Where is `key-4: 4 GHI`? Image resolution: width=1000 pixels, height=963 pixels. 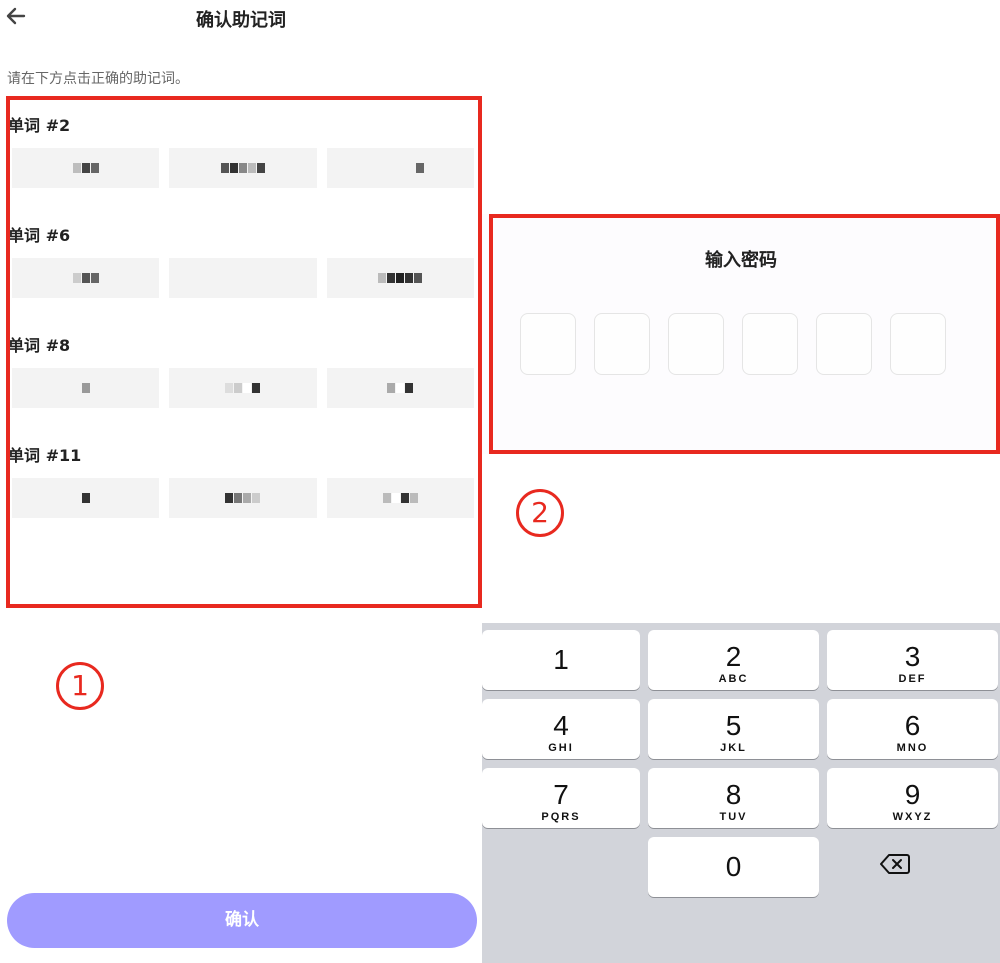
key-4: 4 GHI is located at coordinates (561, 729).